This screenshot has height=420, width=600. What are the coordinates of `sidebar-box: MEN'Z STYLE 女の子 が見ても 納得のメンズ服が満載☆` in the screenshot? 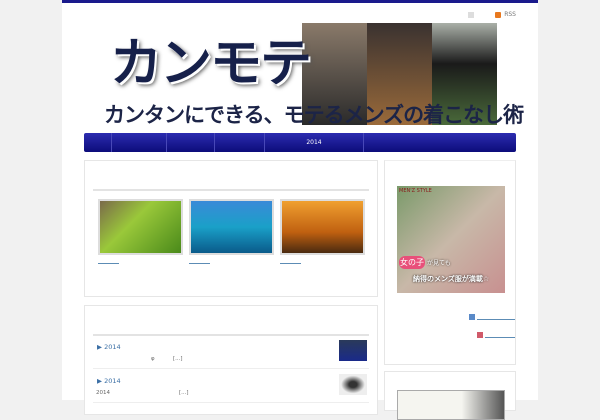 It's located at (450, 262).